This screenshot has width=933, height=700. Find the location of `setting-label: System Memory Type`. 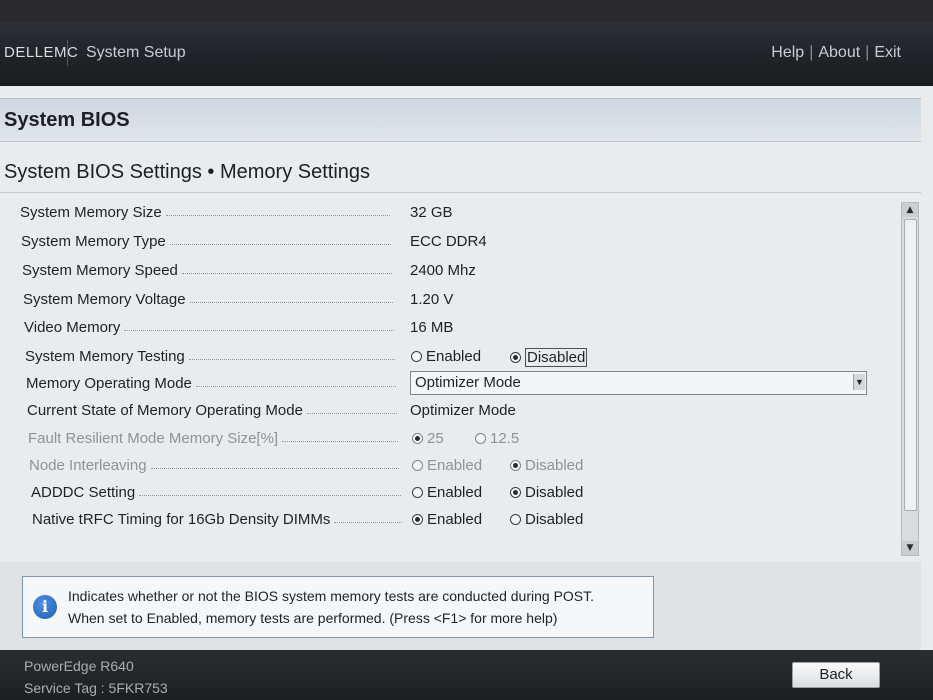

setting-label: System Memory Type is located at coordinates (206, 241).